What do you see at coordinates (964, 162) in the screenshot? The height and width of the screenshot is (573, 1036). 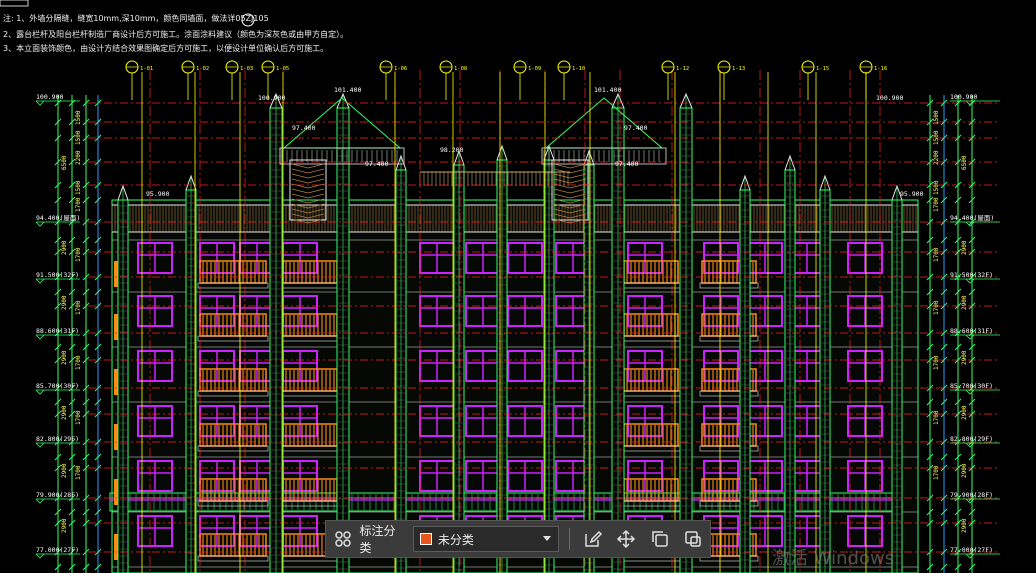 I see `dimension-value-right: 6500` at bounding box center [964, 162].